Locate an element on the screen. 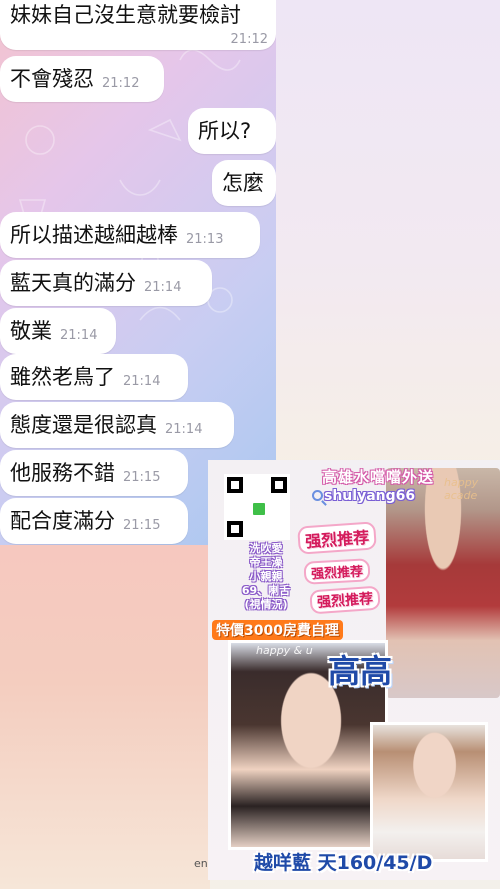  chat-message: 雖然老鳥了 21:14 is located at coordinates (94, 377).